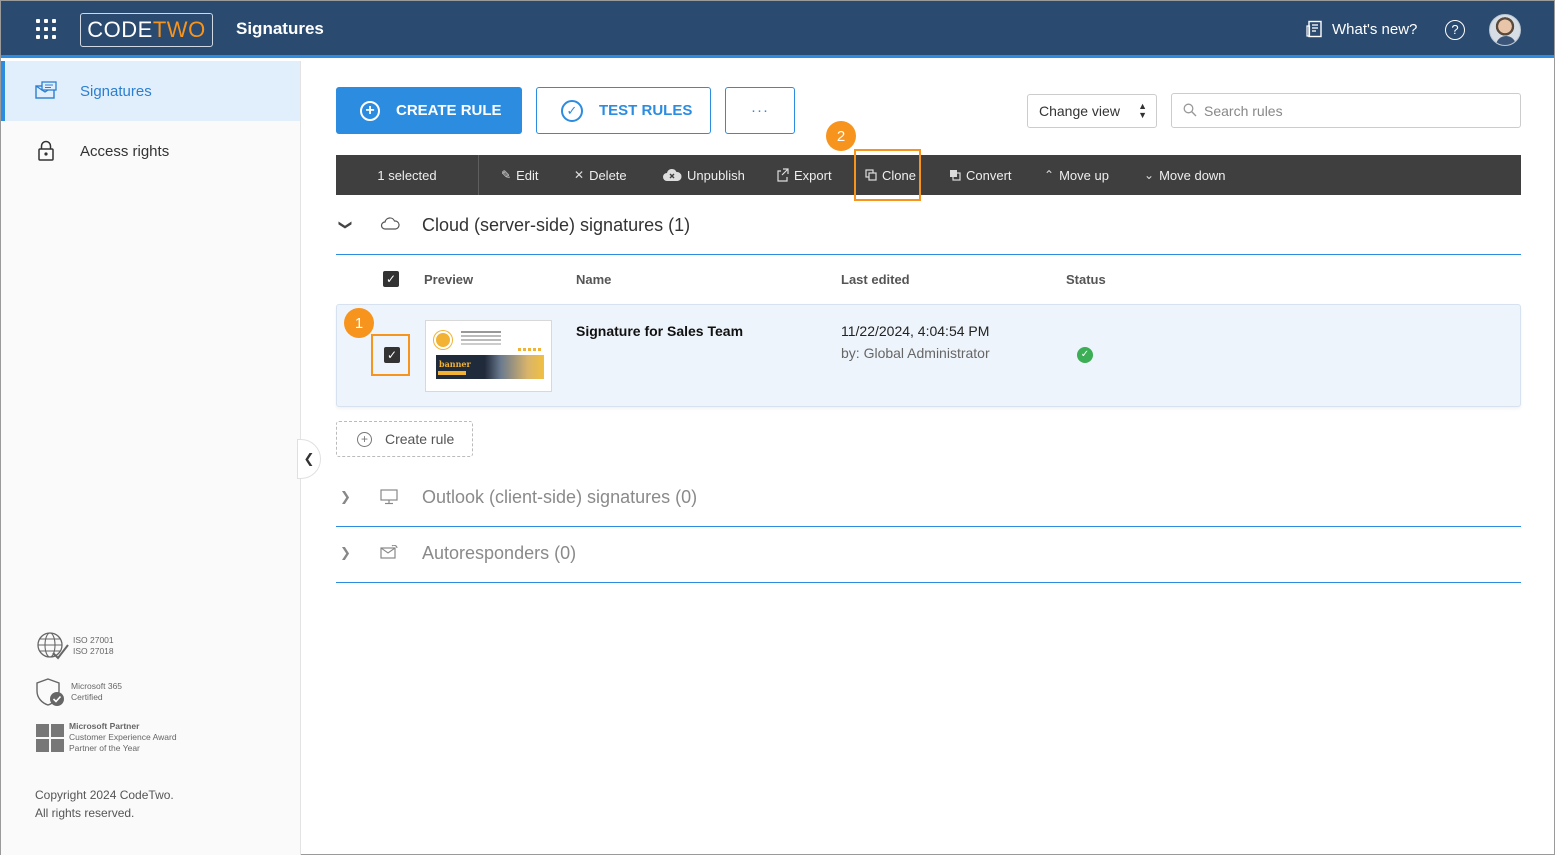  I want to click on preview-text-lines, so click(481, 332).